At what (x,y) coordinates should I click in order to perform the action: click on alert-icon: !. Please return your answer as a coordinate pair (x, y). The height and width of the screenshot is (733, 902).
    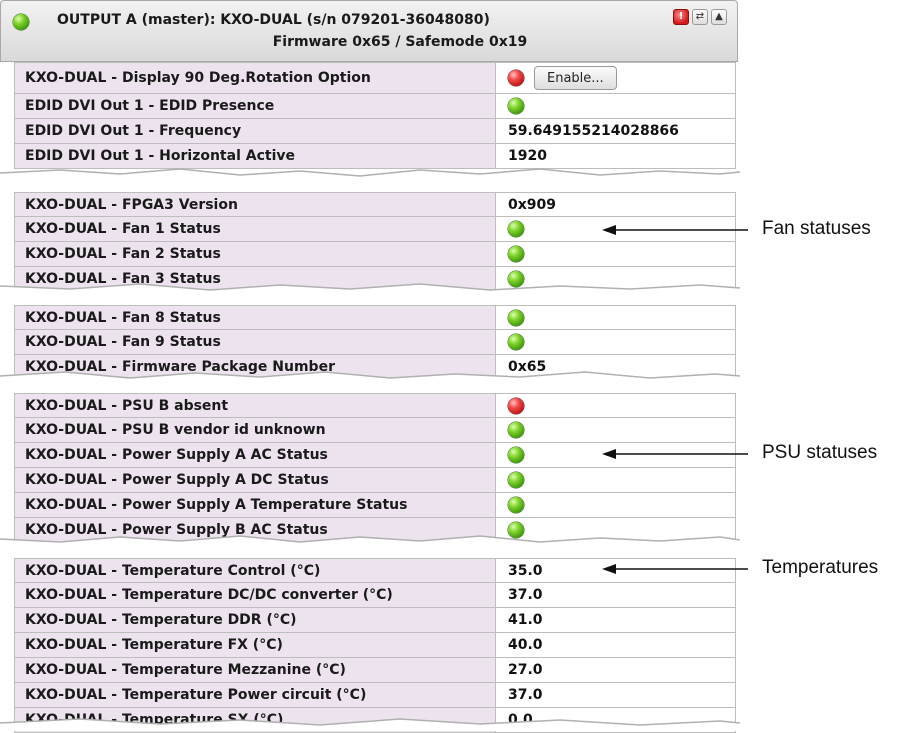
    Looking at the image, I should click on (681, 17).